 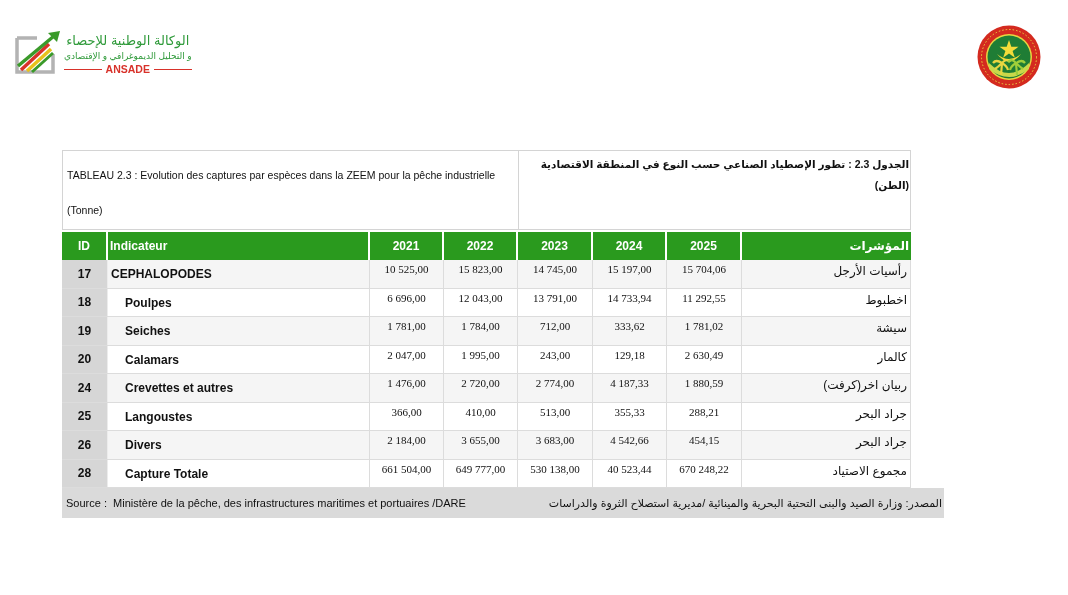 What do you see at coordinates (630, 302) in the screenshot?
I see `table-cell: 14 733,94` at bounding box center [630, 302].